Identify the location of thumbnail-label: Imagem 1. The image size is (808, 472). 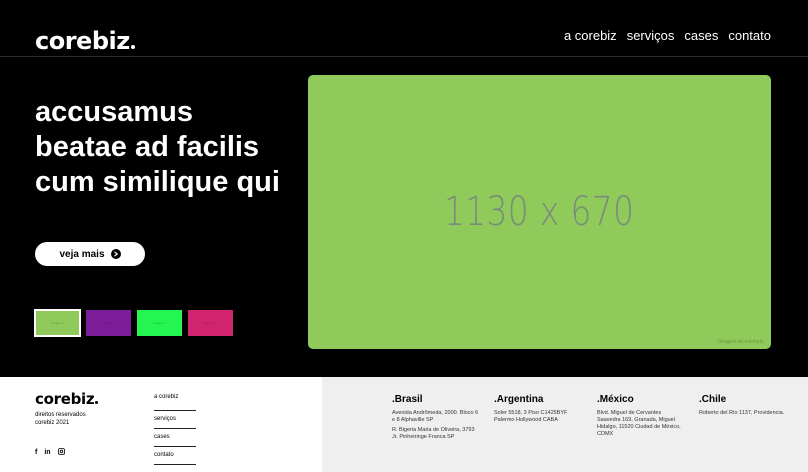
(57, 323).